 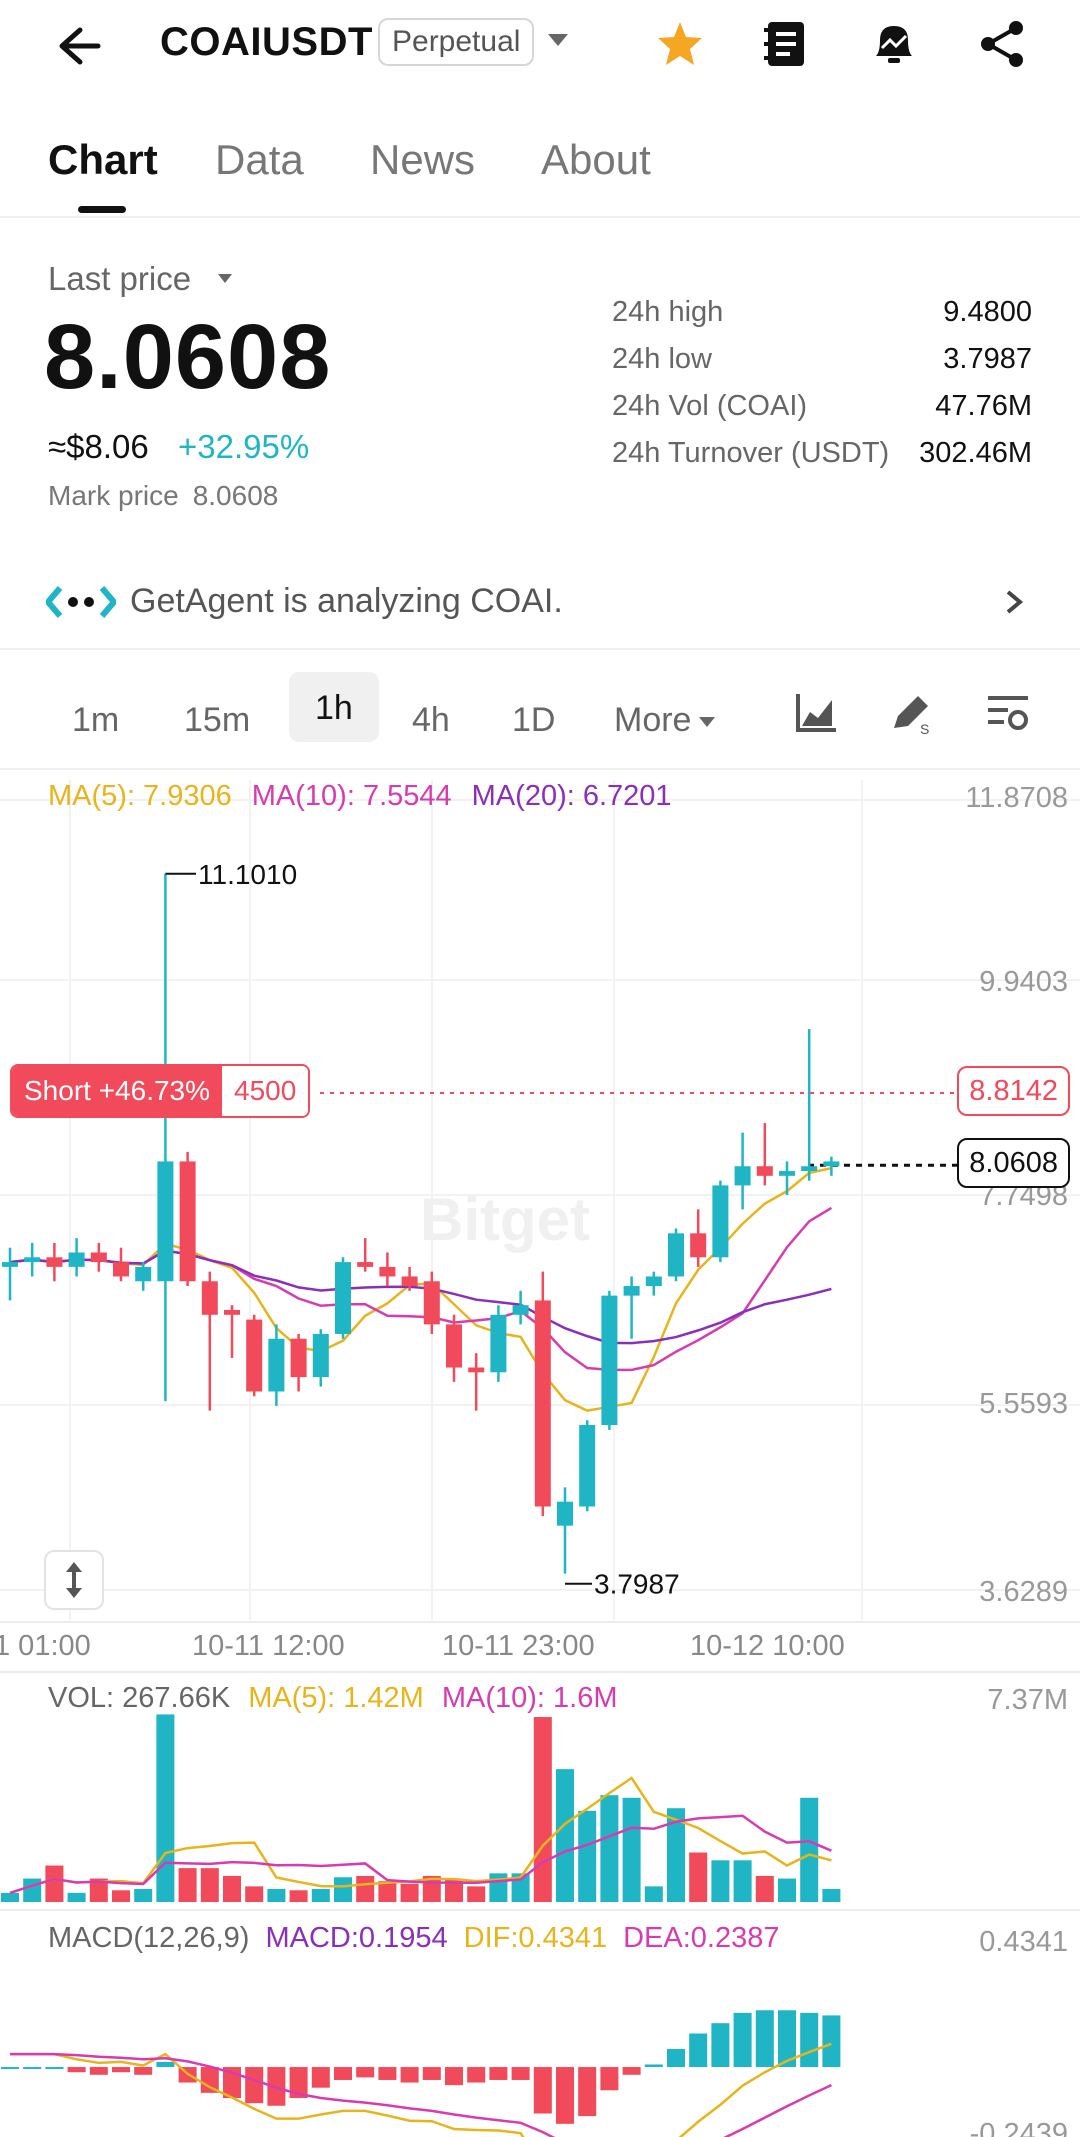 I want to click on volume-ma5: MA(5): 1.42M, so click(x=336, y=1698).